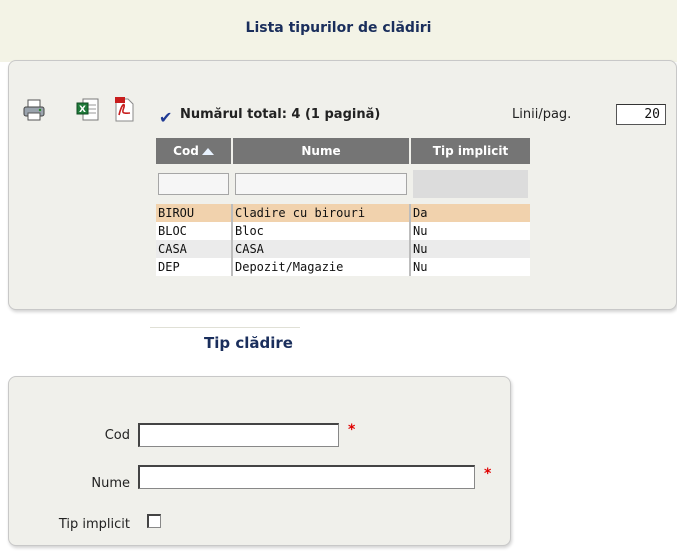  I want to click on column-header-cod: Cod, so click(194, 151).